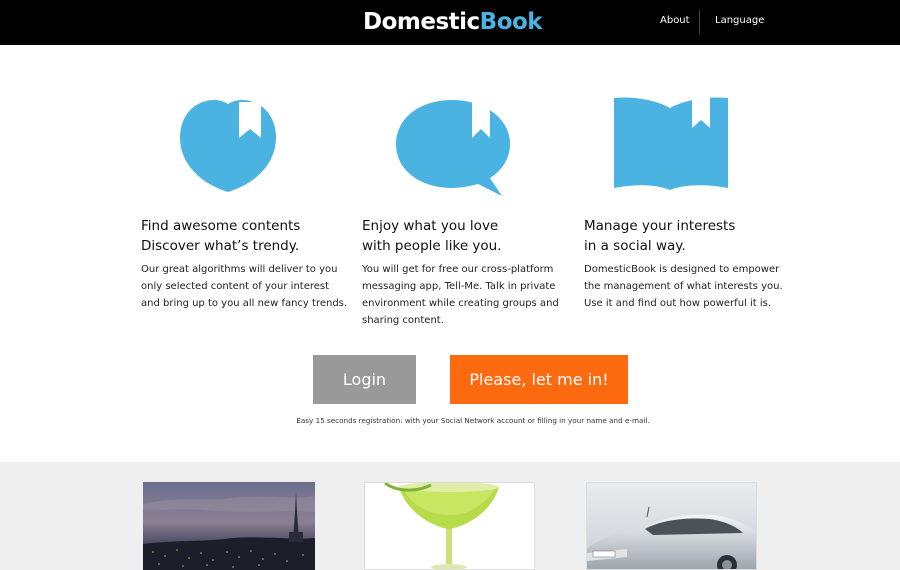  Describe the element at coordinates (364, 379) in the screenshot. I see `login-button: Login` at that location.